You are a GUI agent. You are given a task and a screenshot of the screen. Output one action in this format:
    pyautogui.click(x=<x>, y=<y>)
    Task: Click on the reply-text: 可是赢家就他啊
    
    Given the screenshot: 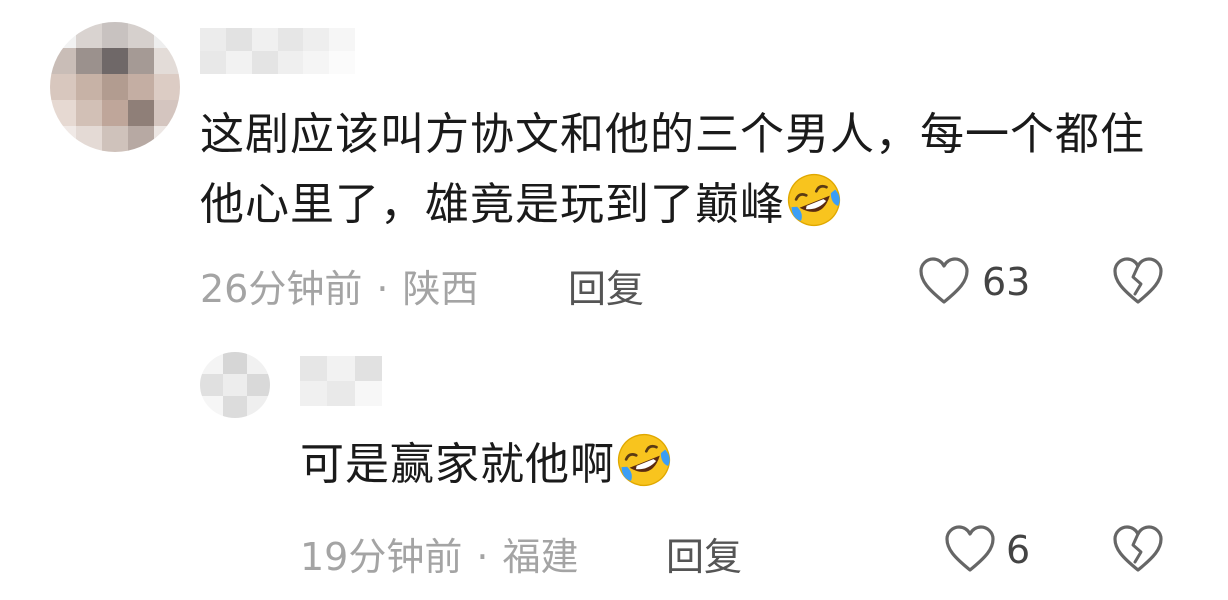 What is the action you would take?
    pyautogui.click(x=650, y=465)
    